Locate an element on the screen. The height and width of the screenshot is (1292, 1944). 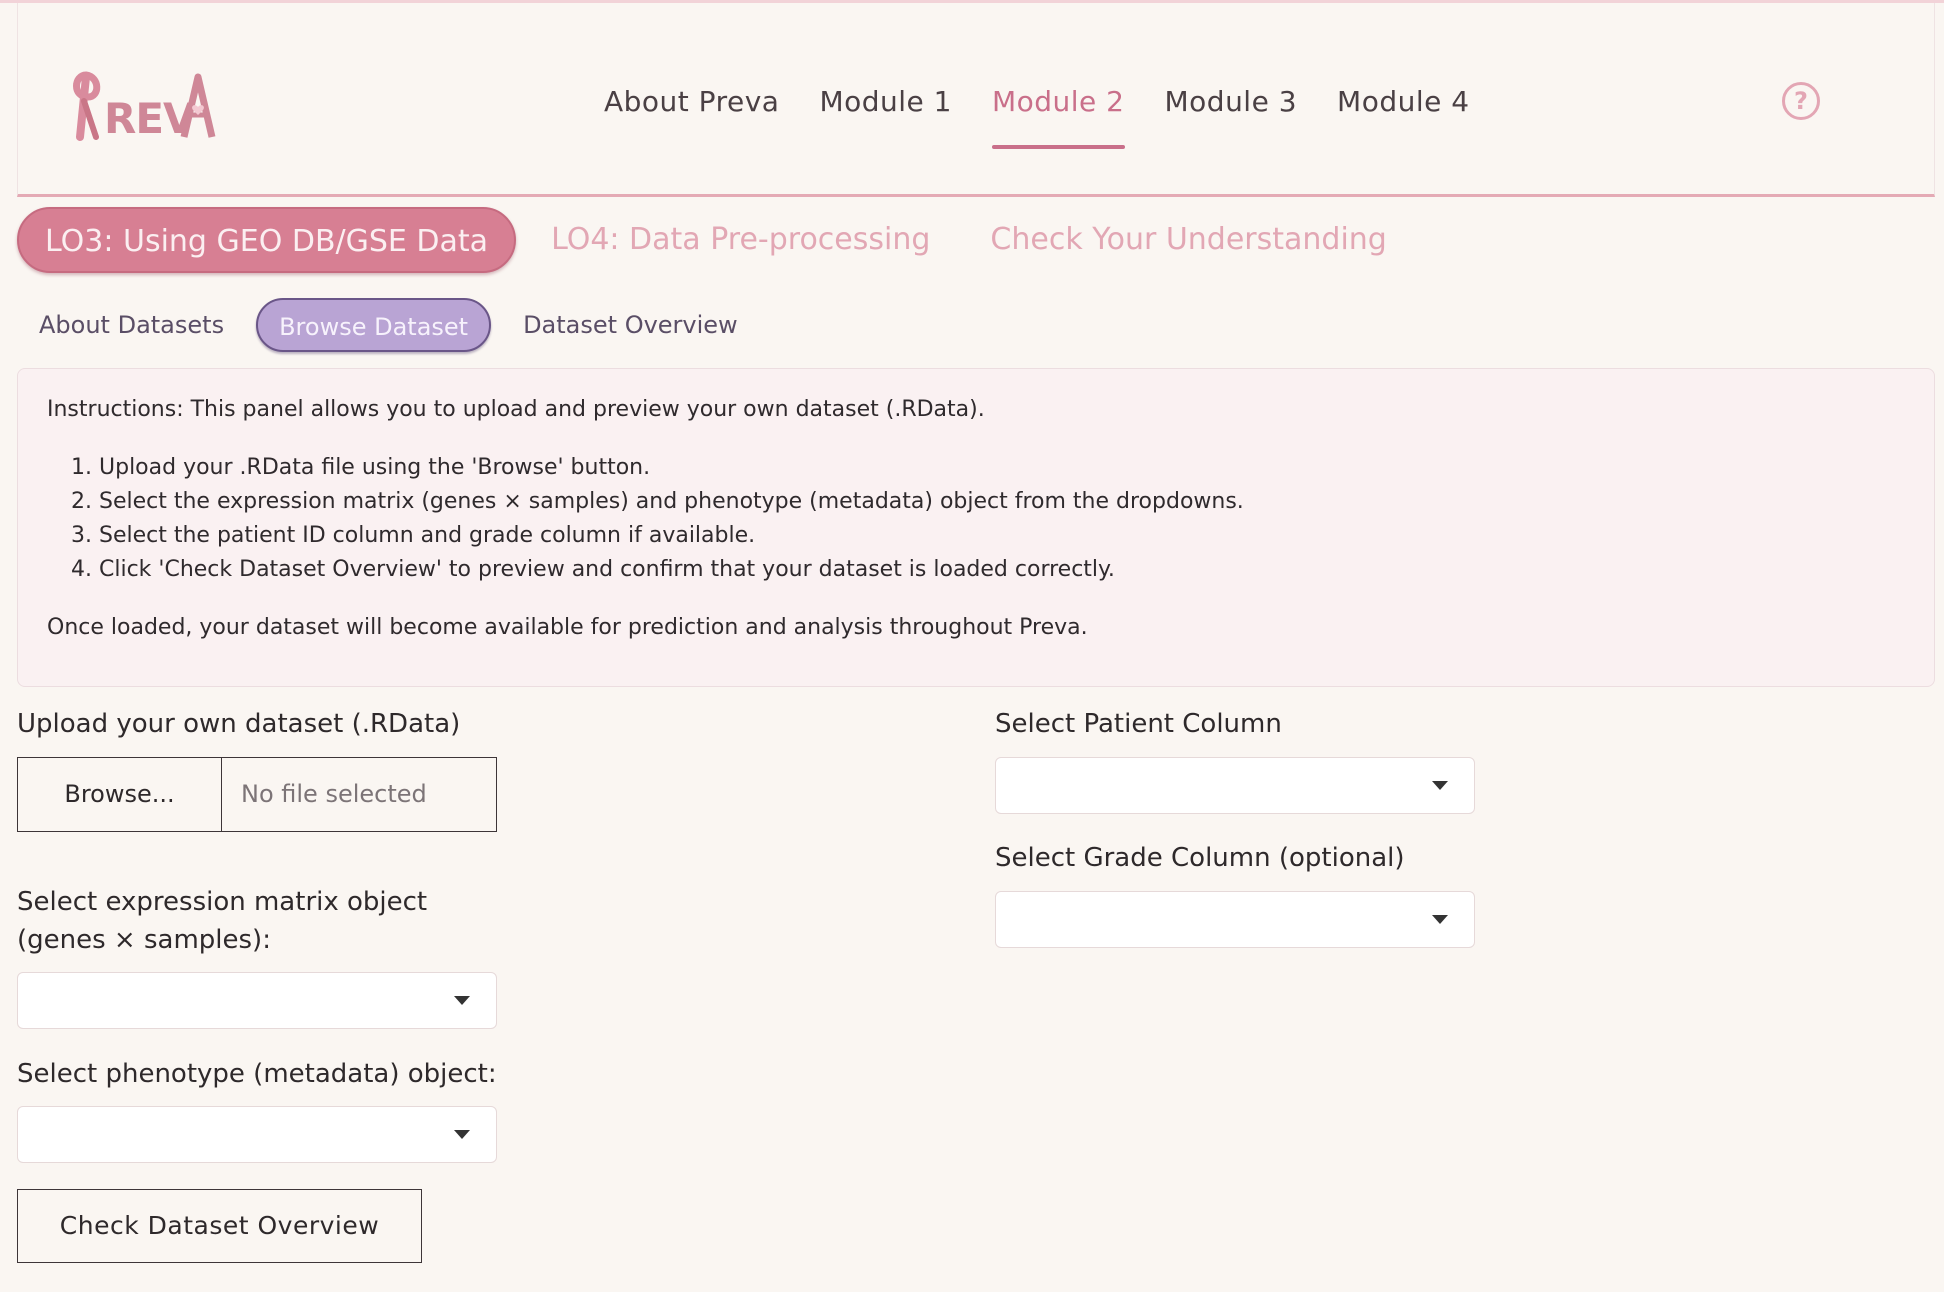
phenotype-select is located at coordinates (257, 1134).